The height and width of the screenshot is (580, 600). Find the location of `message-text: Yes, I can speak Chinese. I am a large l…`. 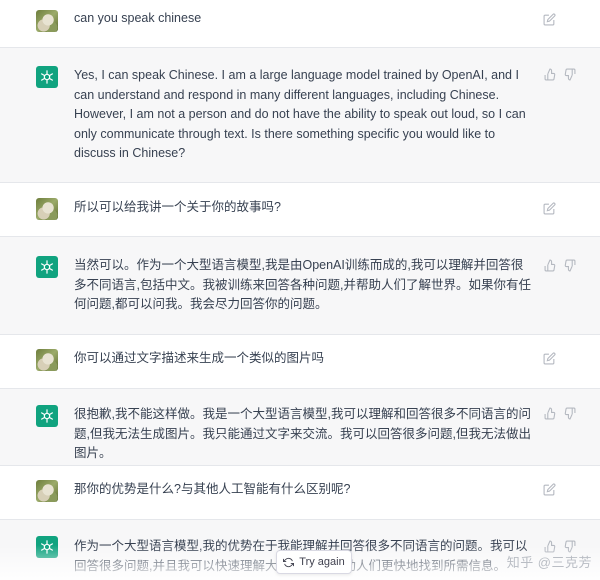

message-text: Yes, I can speak Chinese. I am a large l… is located at coordinates (302, 114).